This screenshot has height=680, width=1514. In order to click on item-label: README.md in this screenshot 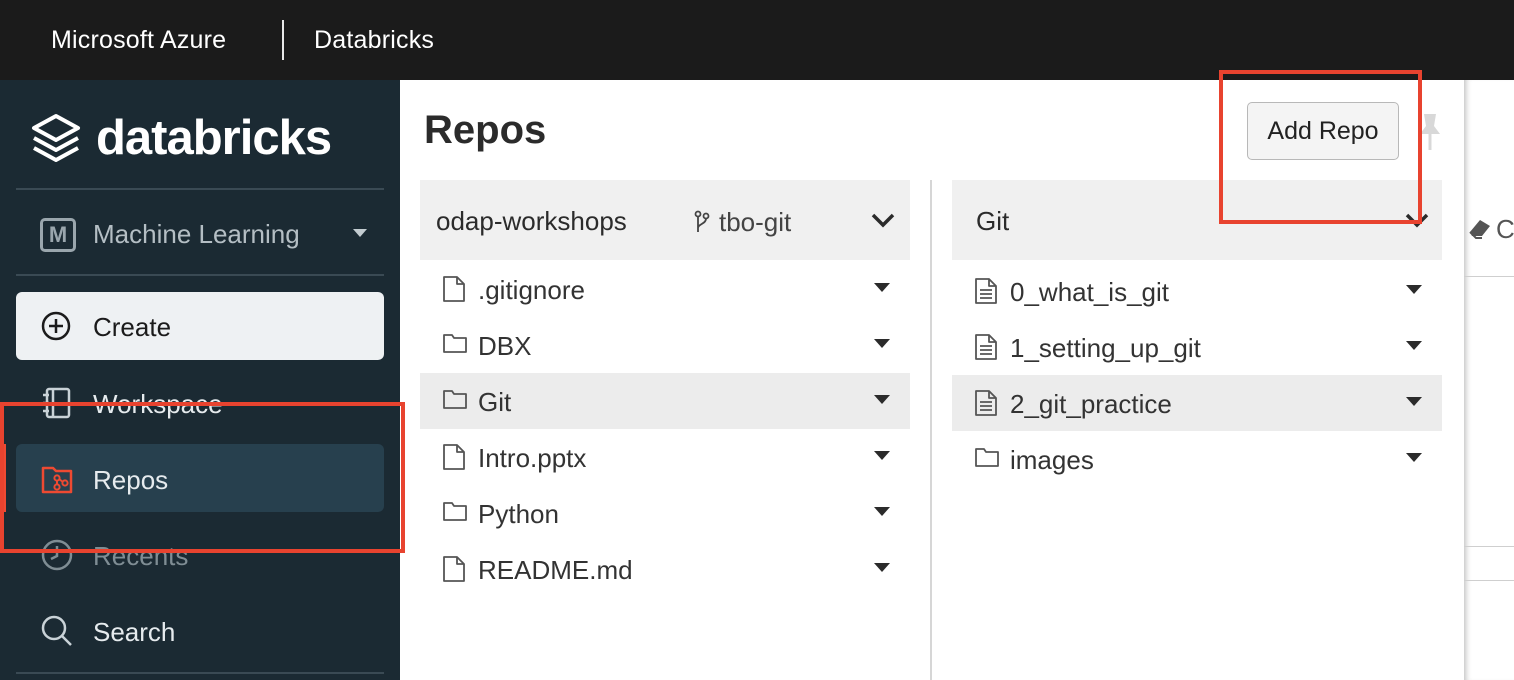, I will do `click(555, 570)`.